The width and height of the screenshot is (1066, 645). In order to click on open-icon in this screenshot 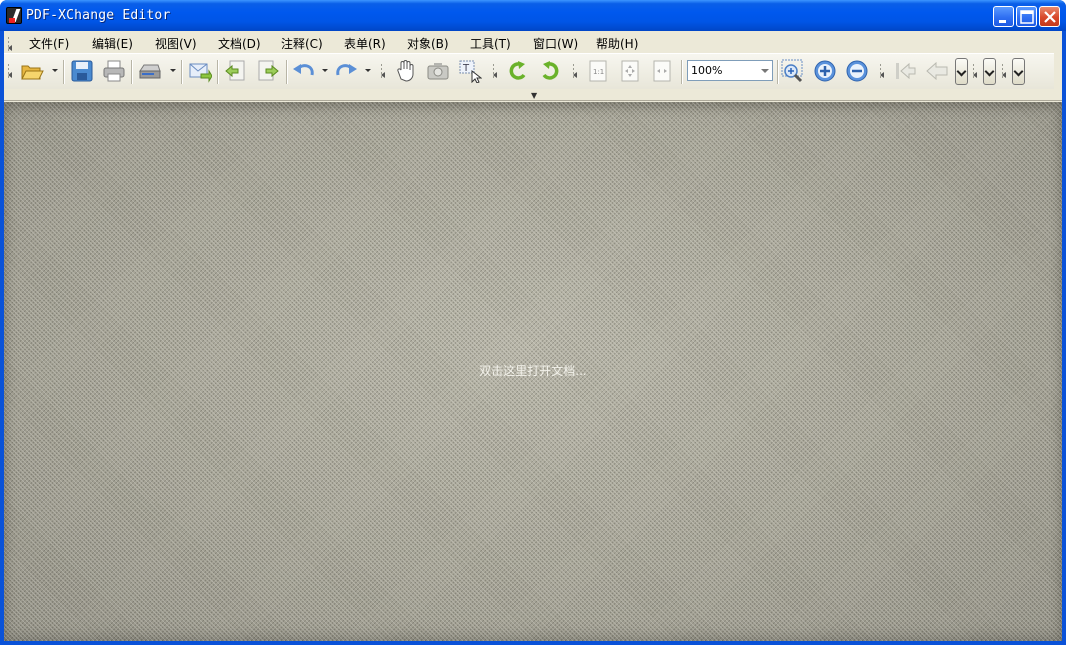, I will do `click(32, 72)`.